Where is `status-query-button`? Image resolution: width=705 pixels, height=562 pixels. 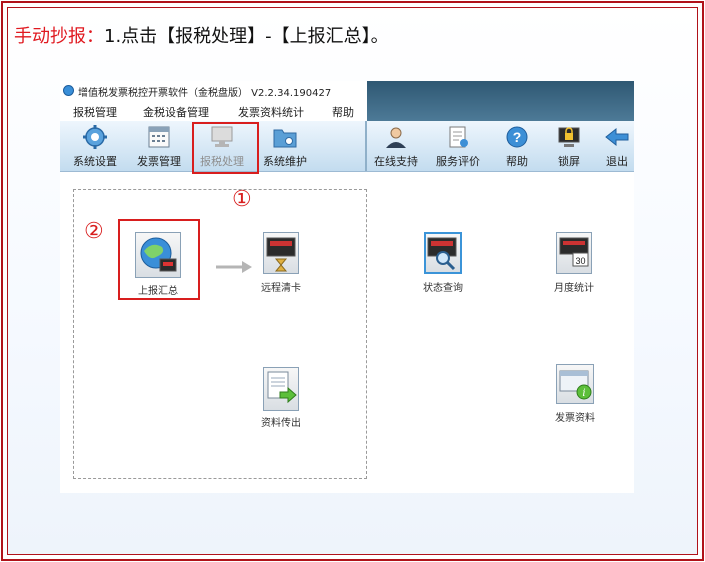 status-query-button is located at coordinates (443, 253).